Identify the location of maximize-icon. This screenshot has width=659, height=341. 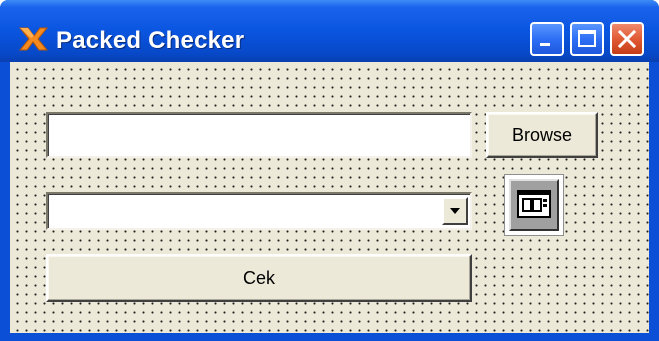
(587, 38).